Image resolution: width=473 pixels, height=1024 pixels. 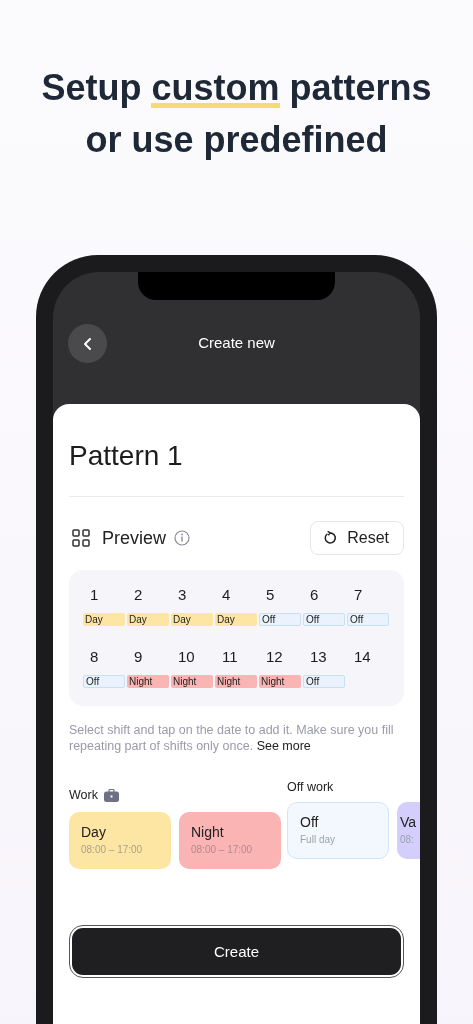 What do you see at coordinates (407, 839) in the screenshot?
I see `shift-time: 08:` at bounding box center [407, 839].